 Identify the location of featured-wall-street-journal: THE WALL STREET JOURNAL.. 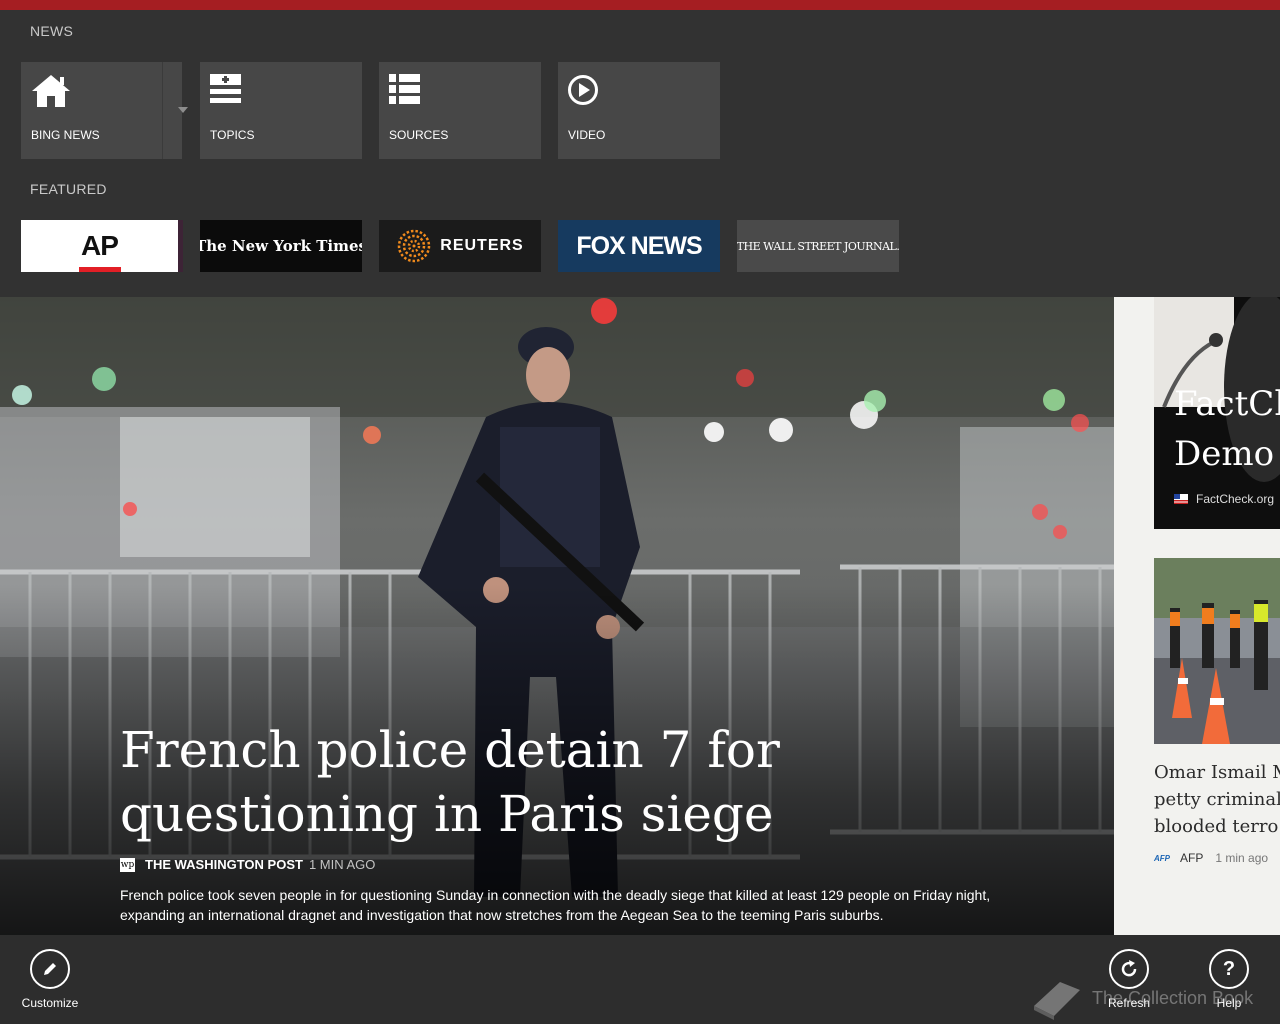
(818, 246).